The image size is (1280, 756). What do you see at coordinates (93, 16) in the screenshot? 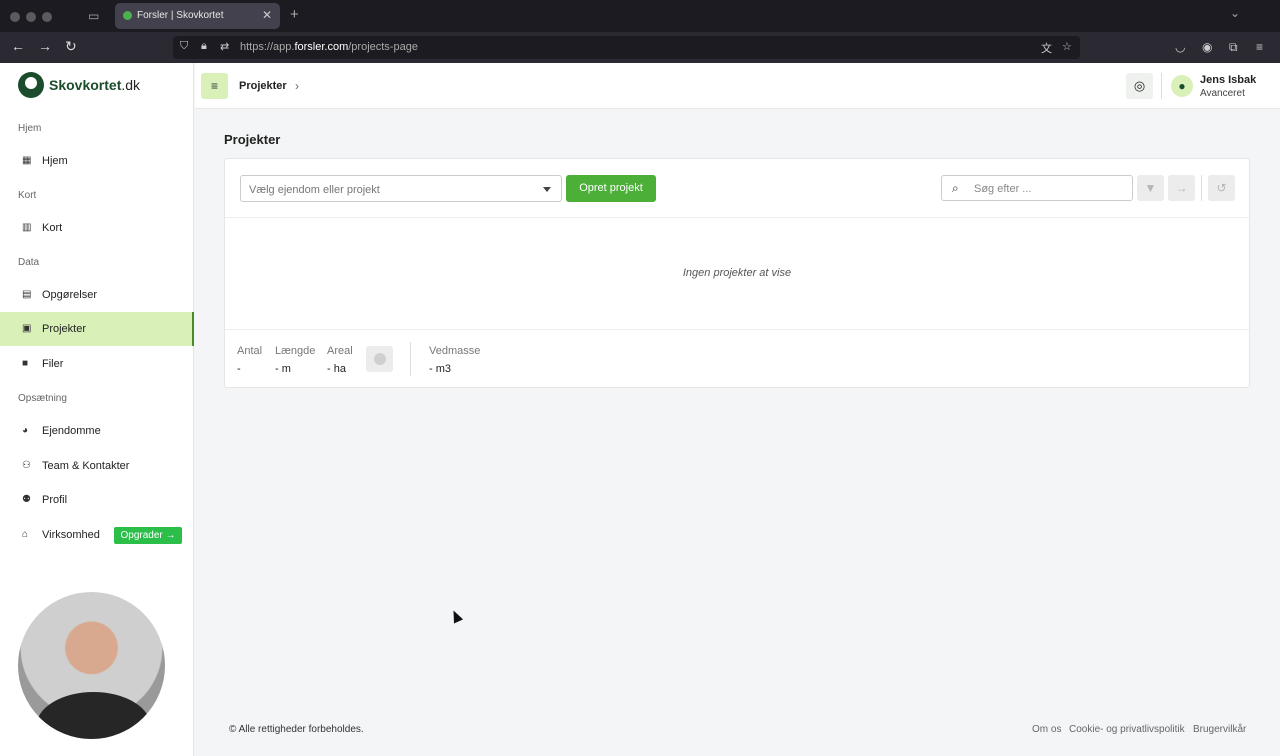
I see `tab-overview-icon: ▭` at bounding box center [93, 16].